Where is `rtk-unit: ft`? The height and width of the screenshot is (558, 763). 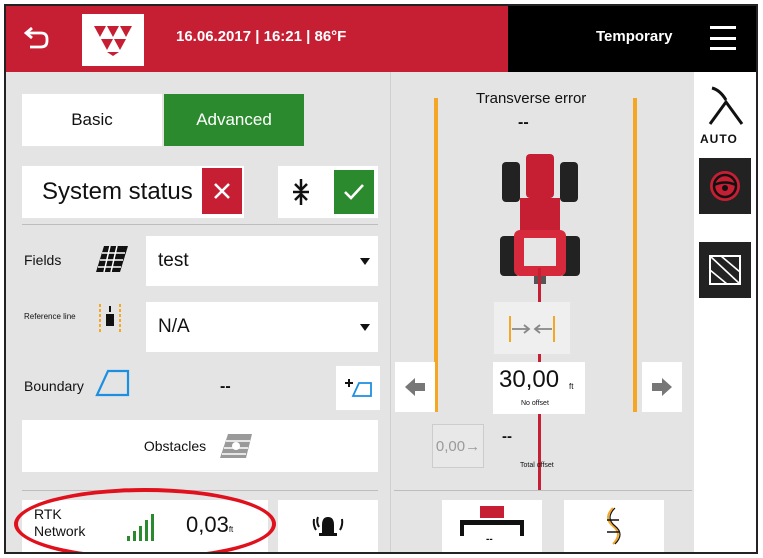
rtk-unit: ft is located at coordinates (231, 529).